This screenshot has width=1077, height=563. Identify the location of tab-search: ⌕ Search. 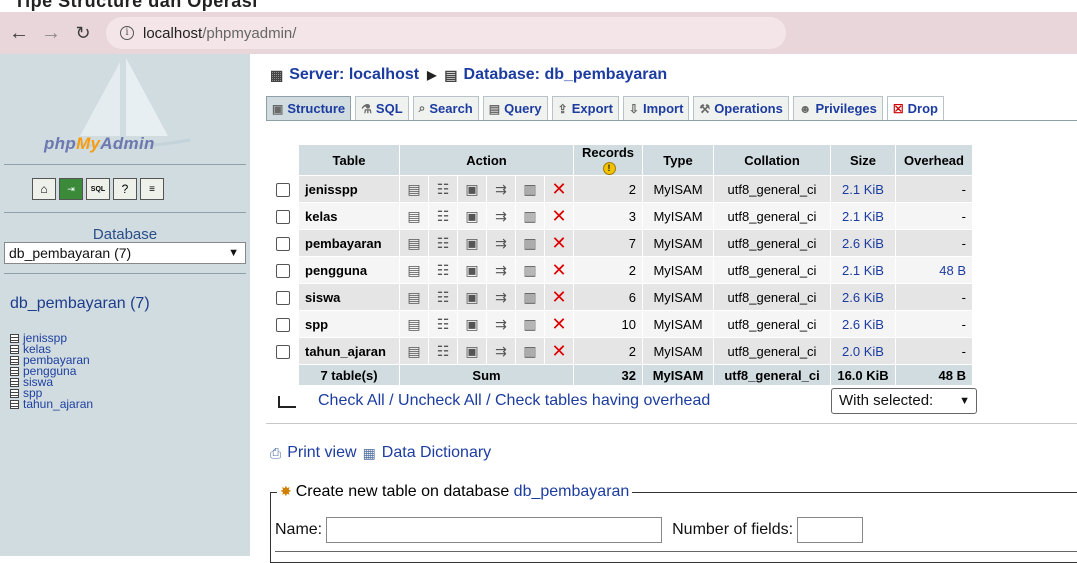
(445, 108).